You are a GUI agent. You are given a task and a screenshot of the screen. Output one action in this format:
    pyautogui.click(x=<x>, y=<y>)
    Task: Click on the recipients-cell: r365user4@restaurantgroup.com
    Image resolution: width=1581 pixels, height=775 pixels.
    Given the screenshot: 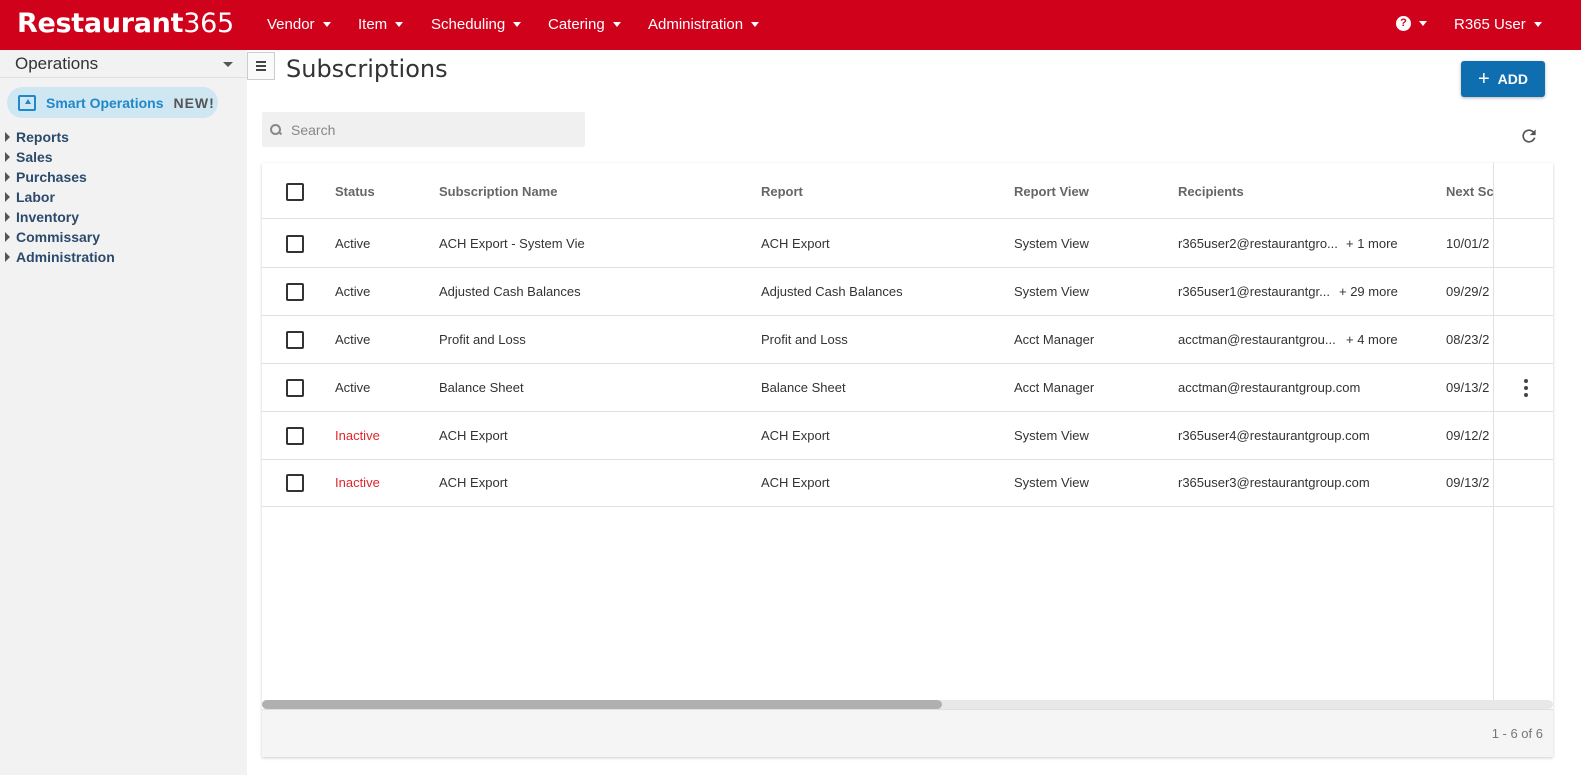 What is the action you would take?
    pyautogui.click(x=1274, y=435)
    